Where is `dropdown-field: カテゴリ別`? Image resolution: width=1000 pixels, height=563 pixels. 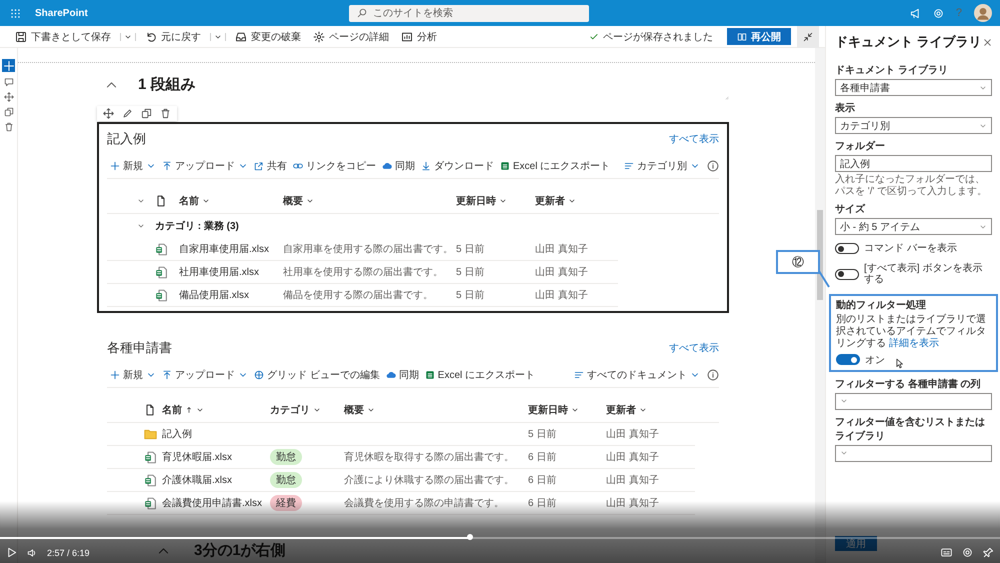
dropdown-field: カテゴリ別 is located at coordinates (913, 125).